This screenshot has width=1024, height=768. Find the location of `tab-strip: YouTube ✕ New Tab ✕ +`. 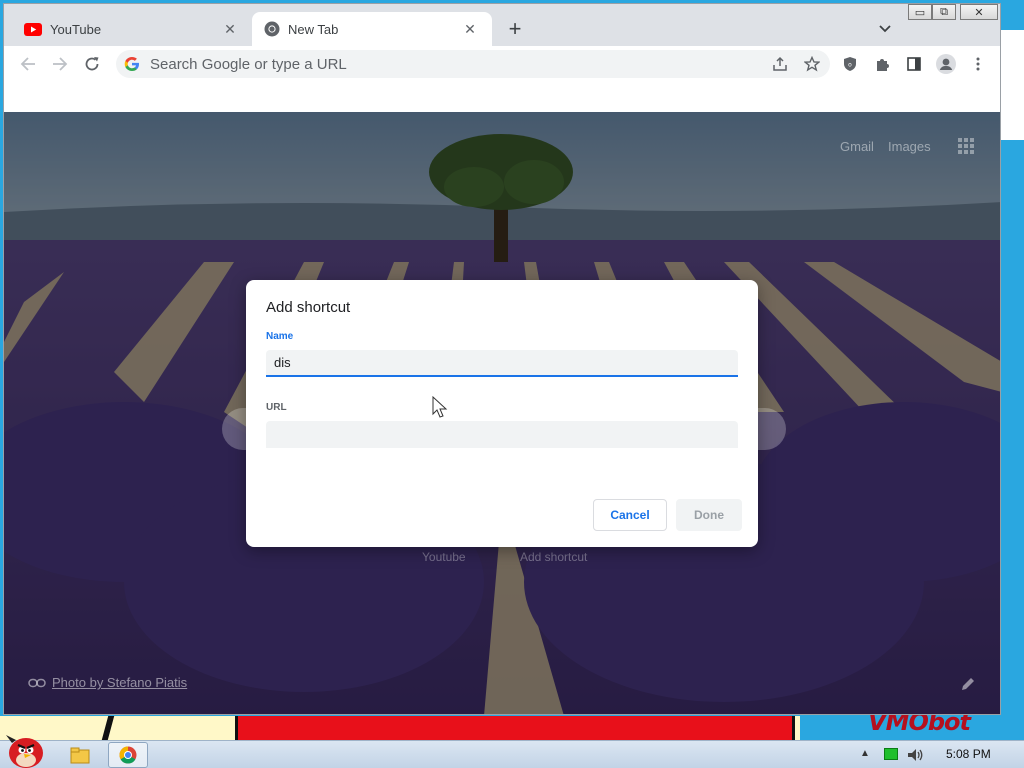

tab-strip: YouTube ✕ New Tab ✕ + is located at coordinates (502, 25).